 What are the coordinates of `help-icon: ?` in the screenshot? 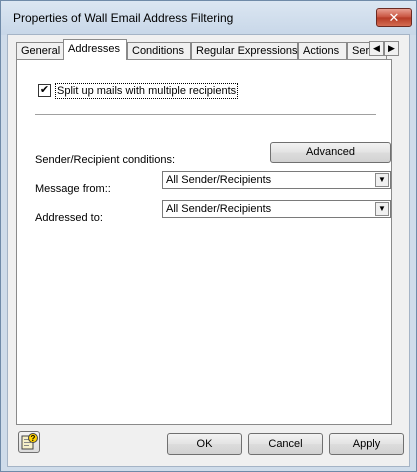 It's located at (29, 442).